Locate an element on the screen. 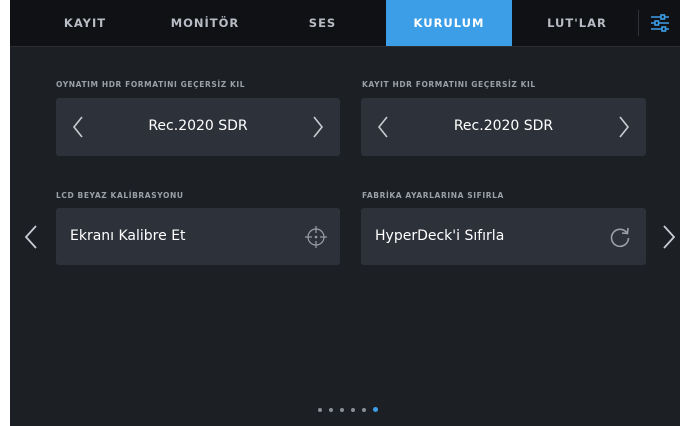  tab-divider is located at coordinates (638, 23).